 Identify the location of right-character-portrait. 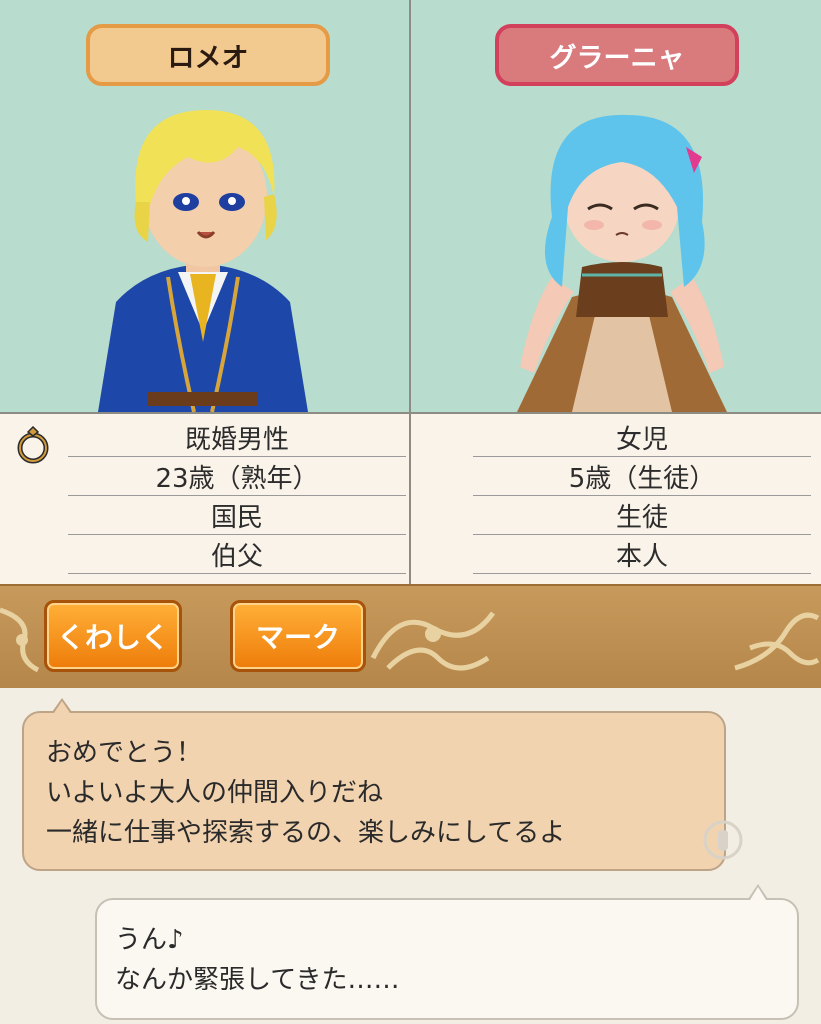
(622, 263).